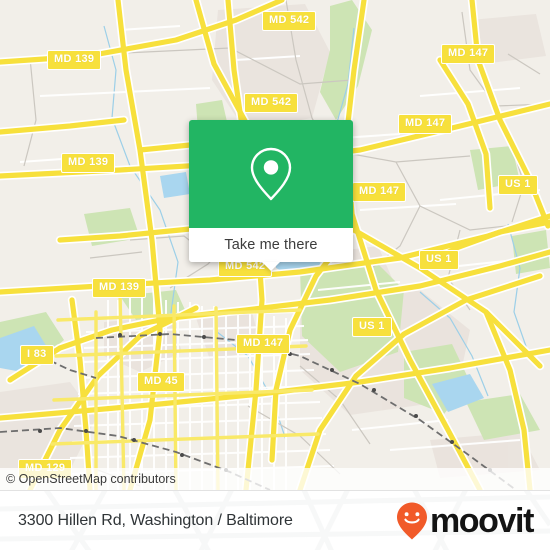  I want to click on popup-pointer-tail, so click(271, 266).